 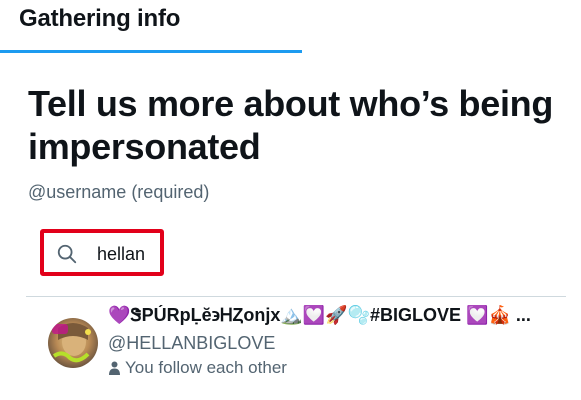 I want to click on avatar, so click(x=73, y=343).